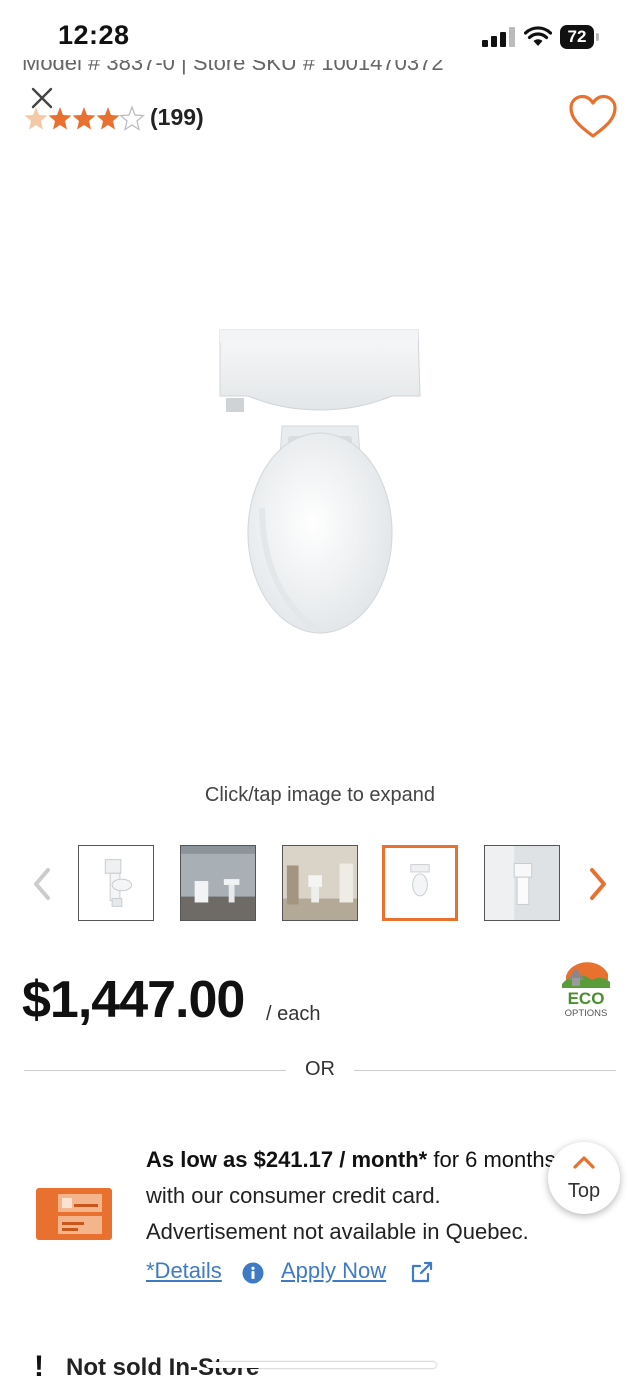 This screenshot has width=640, height=1384. What do you see at coordinates (184, 1271) in the screenshot?
I see `details-link: *Details` at bounding box center [184, 1271].